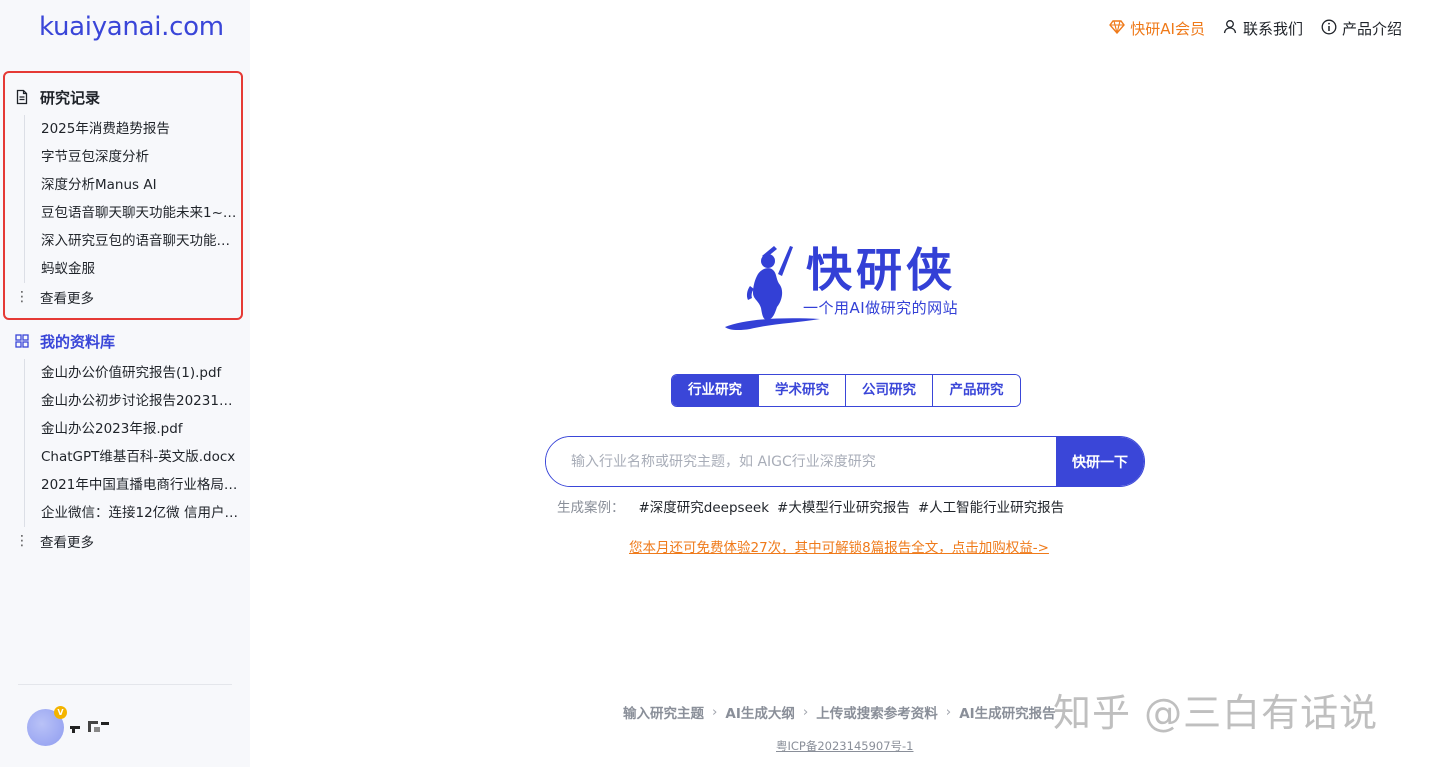  I want to click on step-item: AI生成研究报告, so click(1007, 714).